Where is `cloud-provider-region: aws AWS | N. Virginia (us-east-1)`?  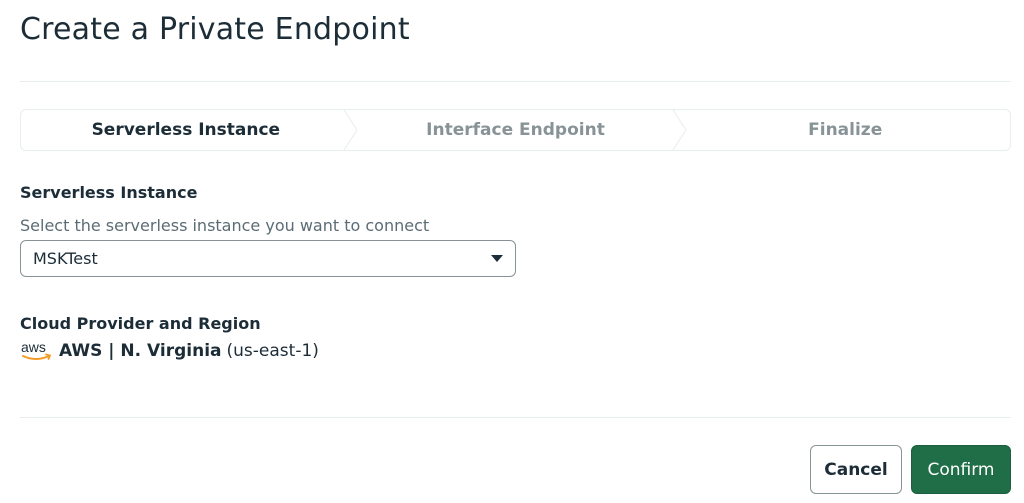
cloud-provider-region: aws AWS | N. Virginia (us-east-1) is located at coordinates (169, 351).